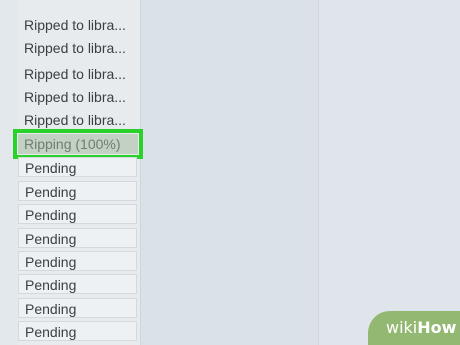 This screenshot has height=345, width=460. I want to click on watermark-wiki: wiki, so click(402, 327).